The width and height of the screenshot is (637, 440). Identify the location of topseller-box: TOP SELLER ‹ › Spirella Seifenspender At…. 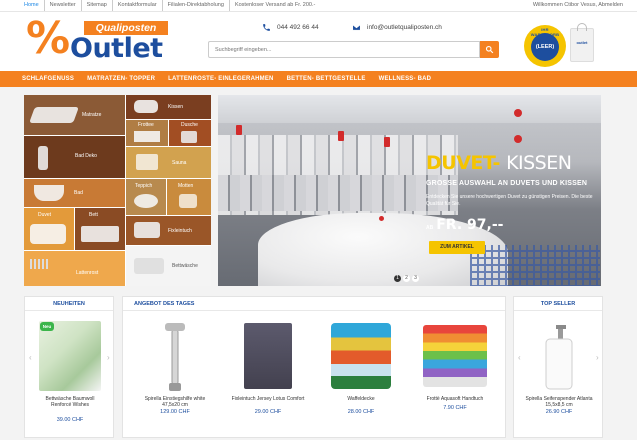
(558, 367).